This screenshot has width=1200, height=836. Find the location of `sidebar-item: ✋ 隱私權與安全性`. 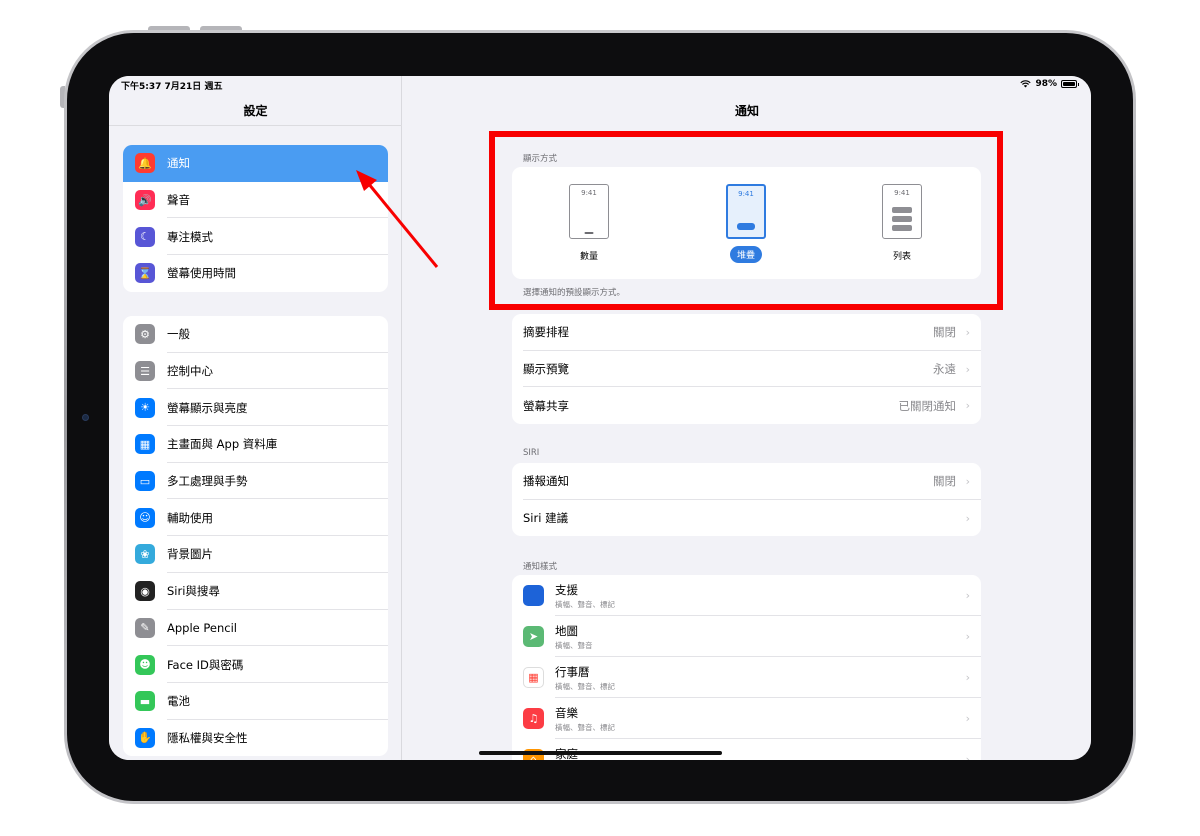

sidebar-item: ✋ 隱私權與安全性 is located at coordinates (255, 738).